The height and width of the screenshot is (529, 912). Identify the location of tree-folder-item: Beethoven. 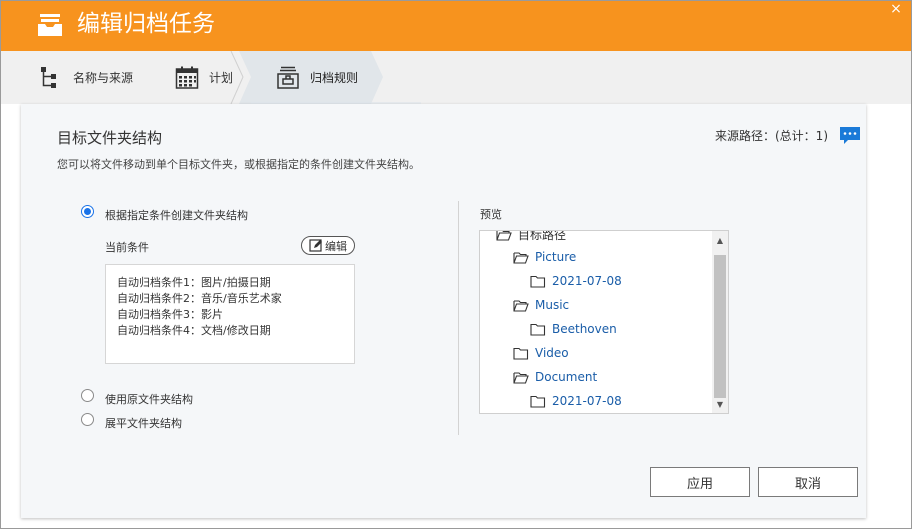
(573, 329).